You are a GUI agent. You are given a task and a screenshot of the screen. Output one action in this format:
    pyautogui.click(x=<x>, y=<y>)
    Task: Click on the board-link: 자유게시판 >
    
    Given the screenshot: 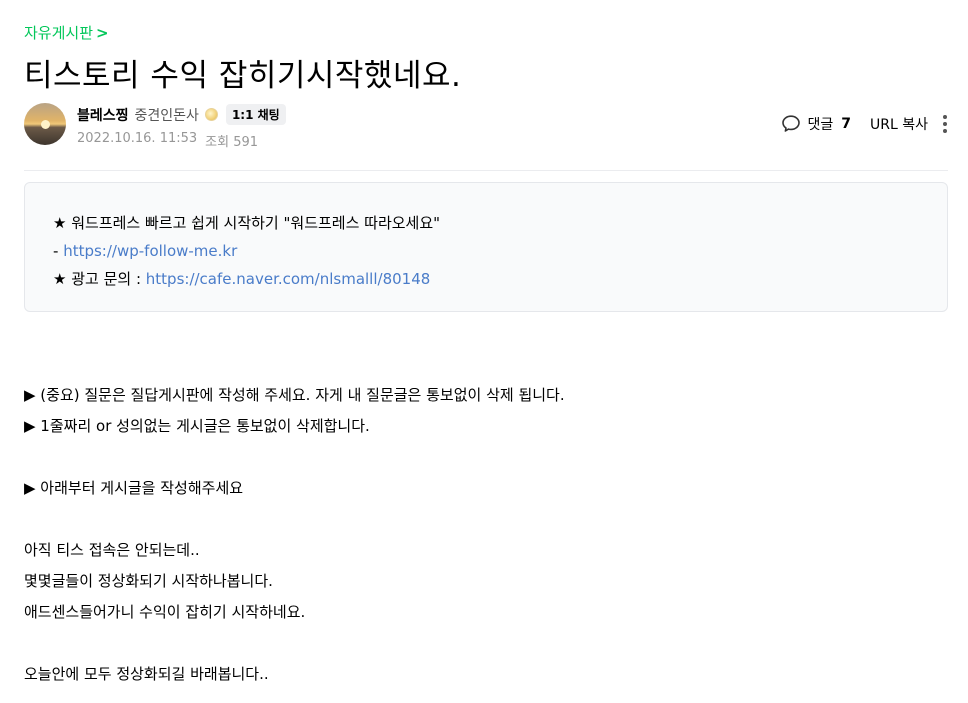 What is the action you would take?
    pyautogui.click(x=66, y=32)
    